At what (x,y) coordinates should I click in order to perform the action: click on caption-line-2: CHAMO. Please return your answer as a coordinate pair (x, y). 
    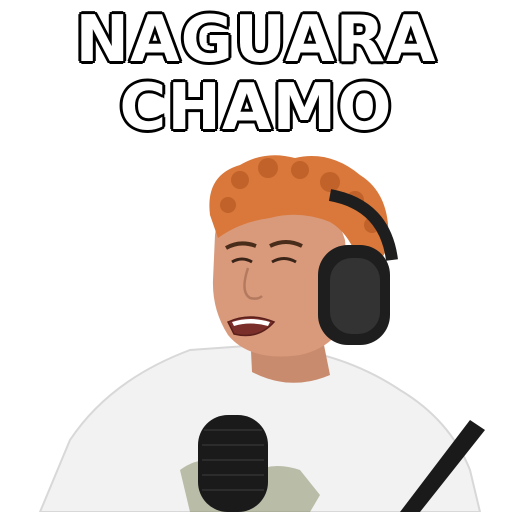
    Looking at the image, I should click on (255, 108).